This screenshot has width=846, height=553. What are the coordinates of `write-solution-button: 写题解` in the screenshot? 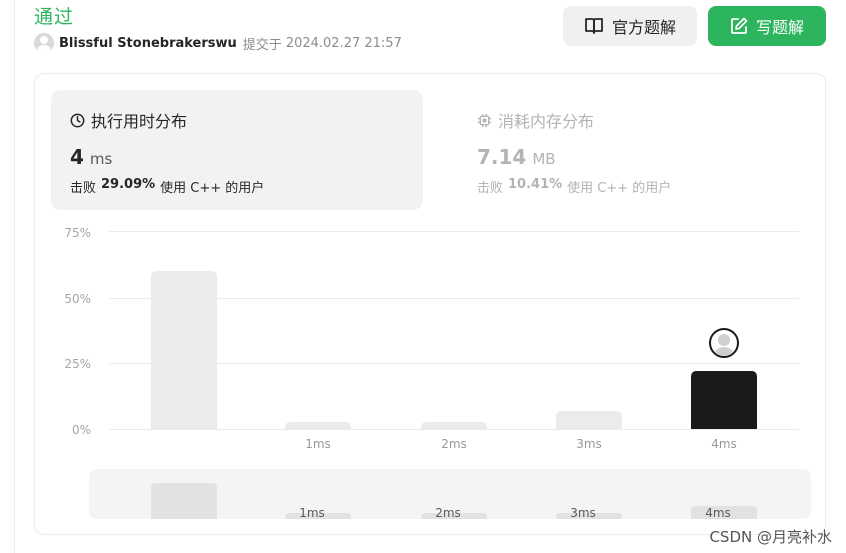 It's located at (767, 26).